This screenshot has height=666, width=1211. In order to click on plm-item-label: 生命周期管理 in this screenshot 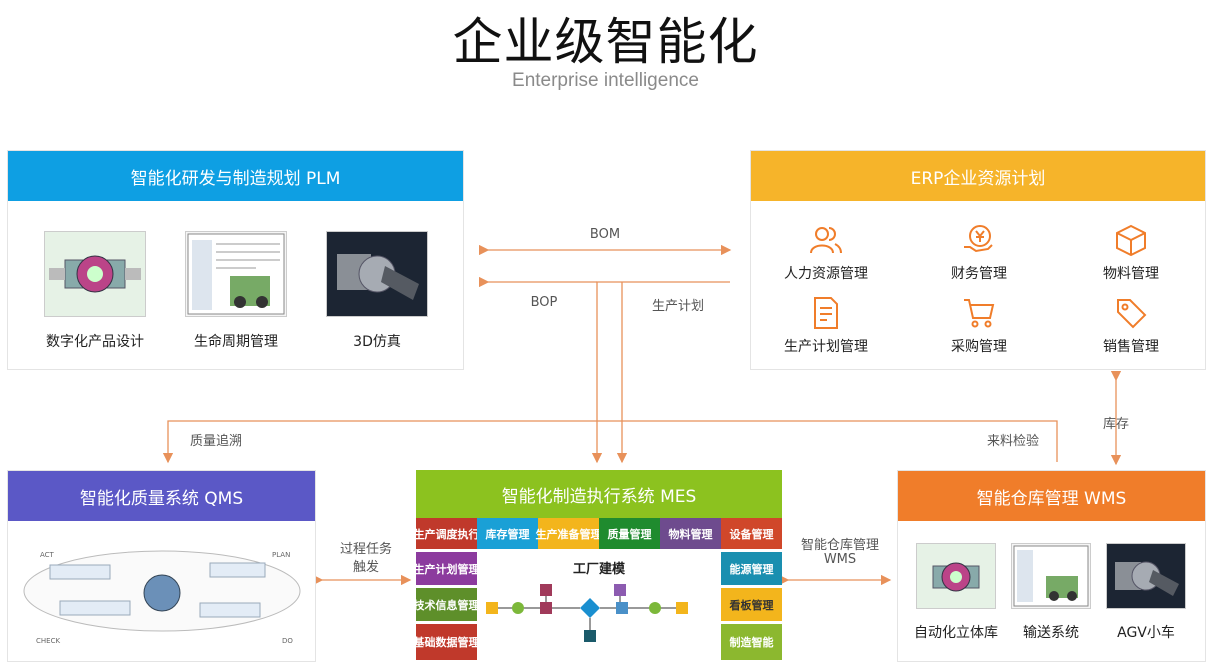, I will do `click(236, 342)`.